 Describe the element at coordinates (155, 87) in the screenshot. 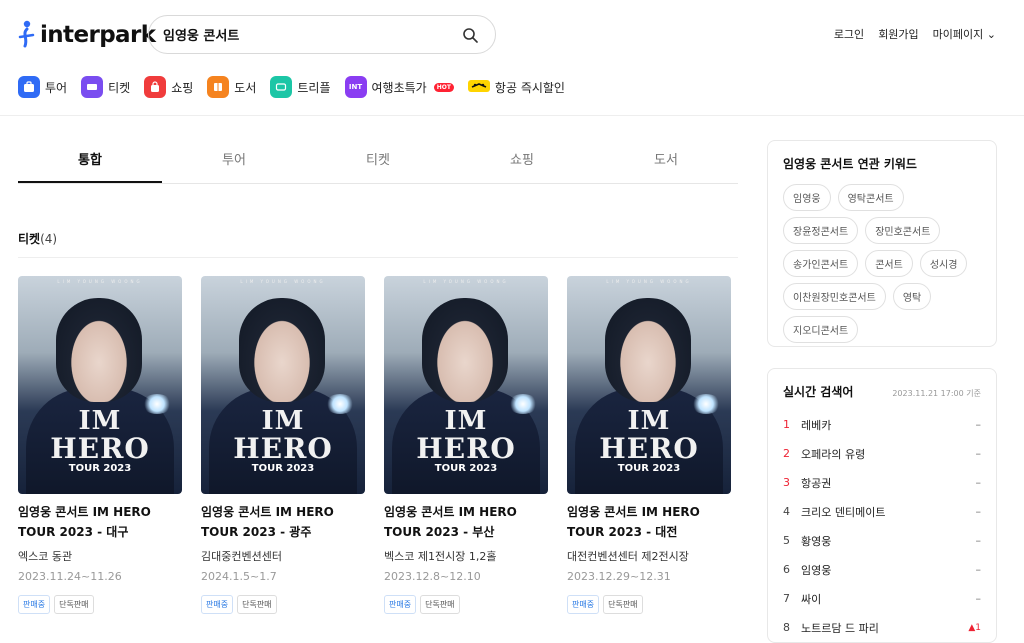

I see `bag-icon` at that location.